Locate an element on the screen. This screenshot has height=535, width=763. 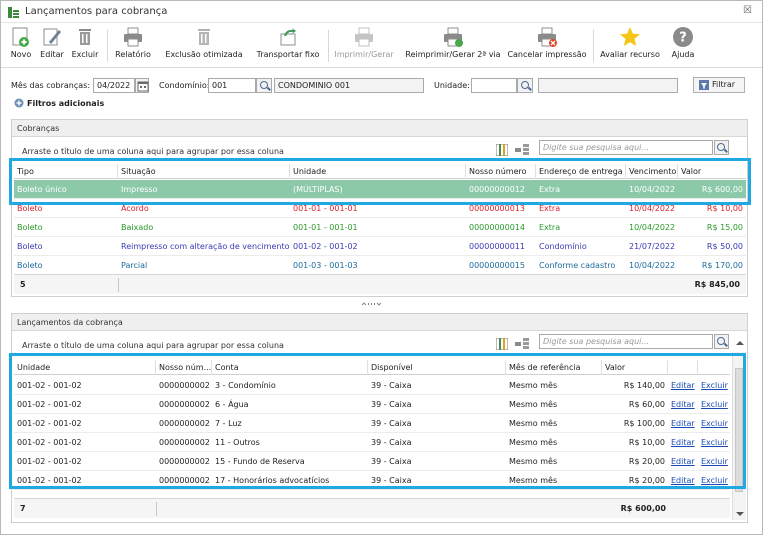
imprimir-gerar-label: Imprimir/Gerar is located at coordinates (364, 54).